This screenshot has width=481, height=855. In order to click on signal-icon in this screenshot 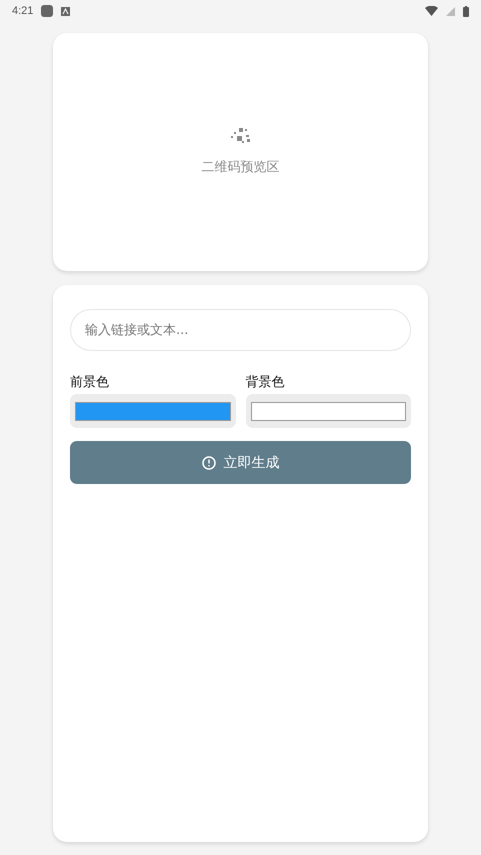, I will do `click(450, 11)`.